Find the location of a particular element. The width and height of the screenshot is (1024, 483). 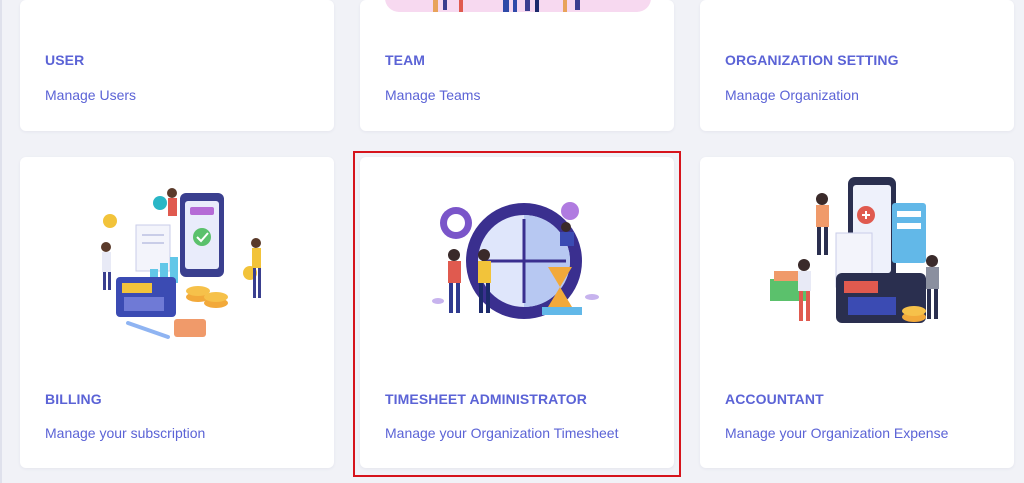

timesheet-administrator-card-subtitle: Manage your Organization Timesheet is located at coordinates (501, 433).